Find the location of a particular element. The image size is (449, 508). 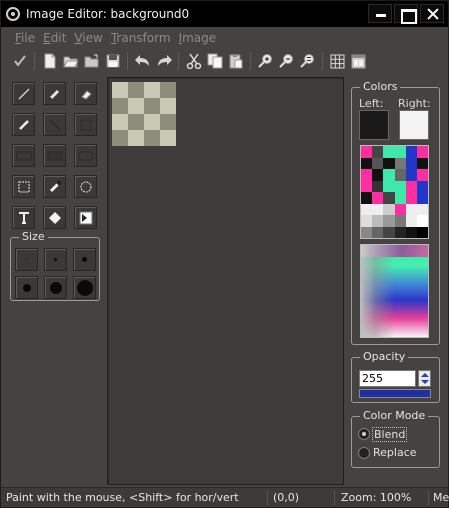

fill-icon is located at coordinates (85, 124).